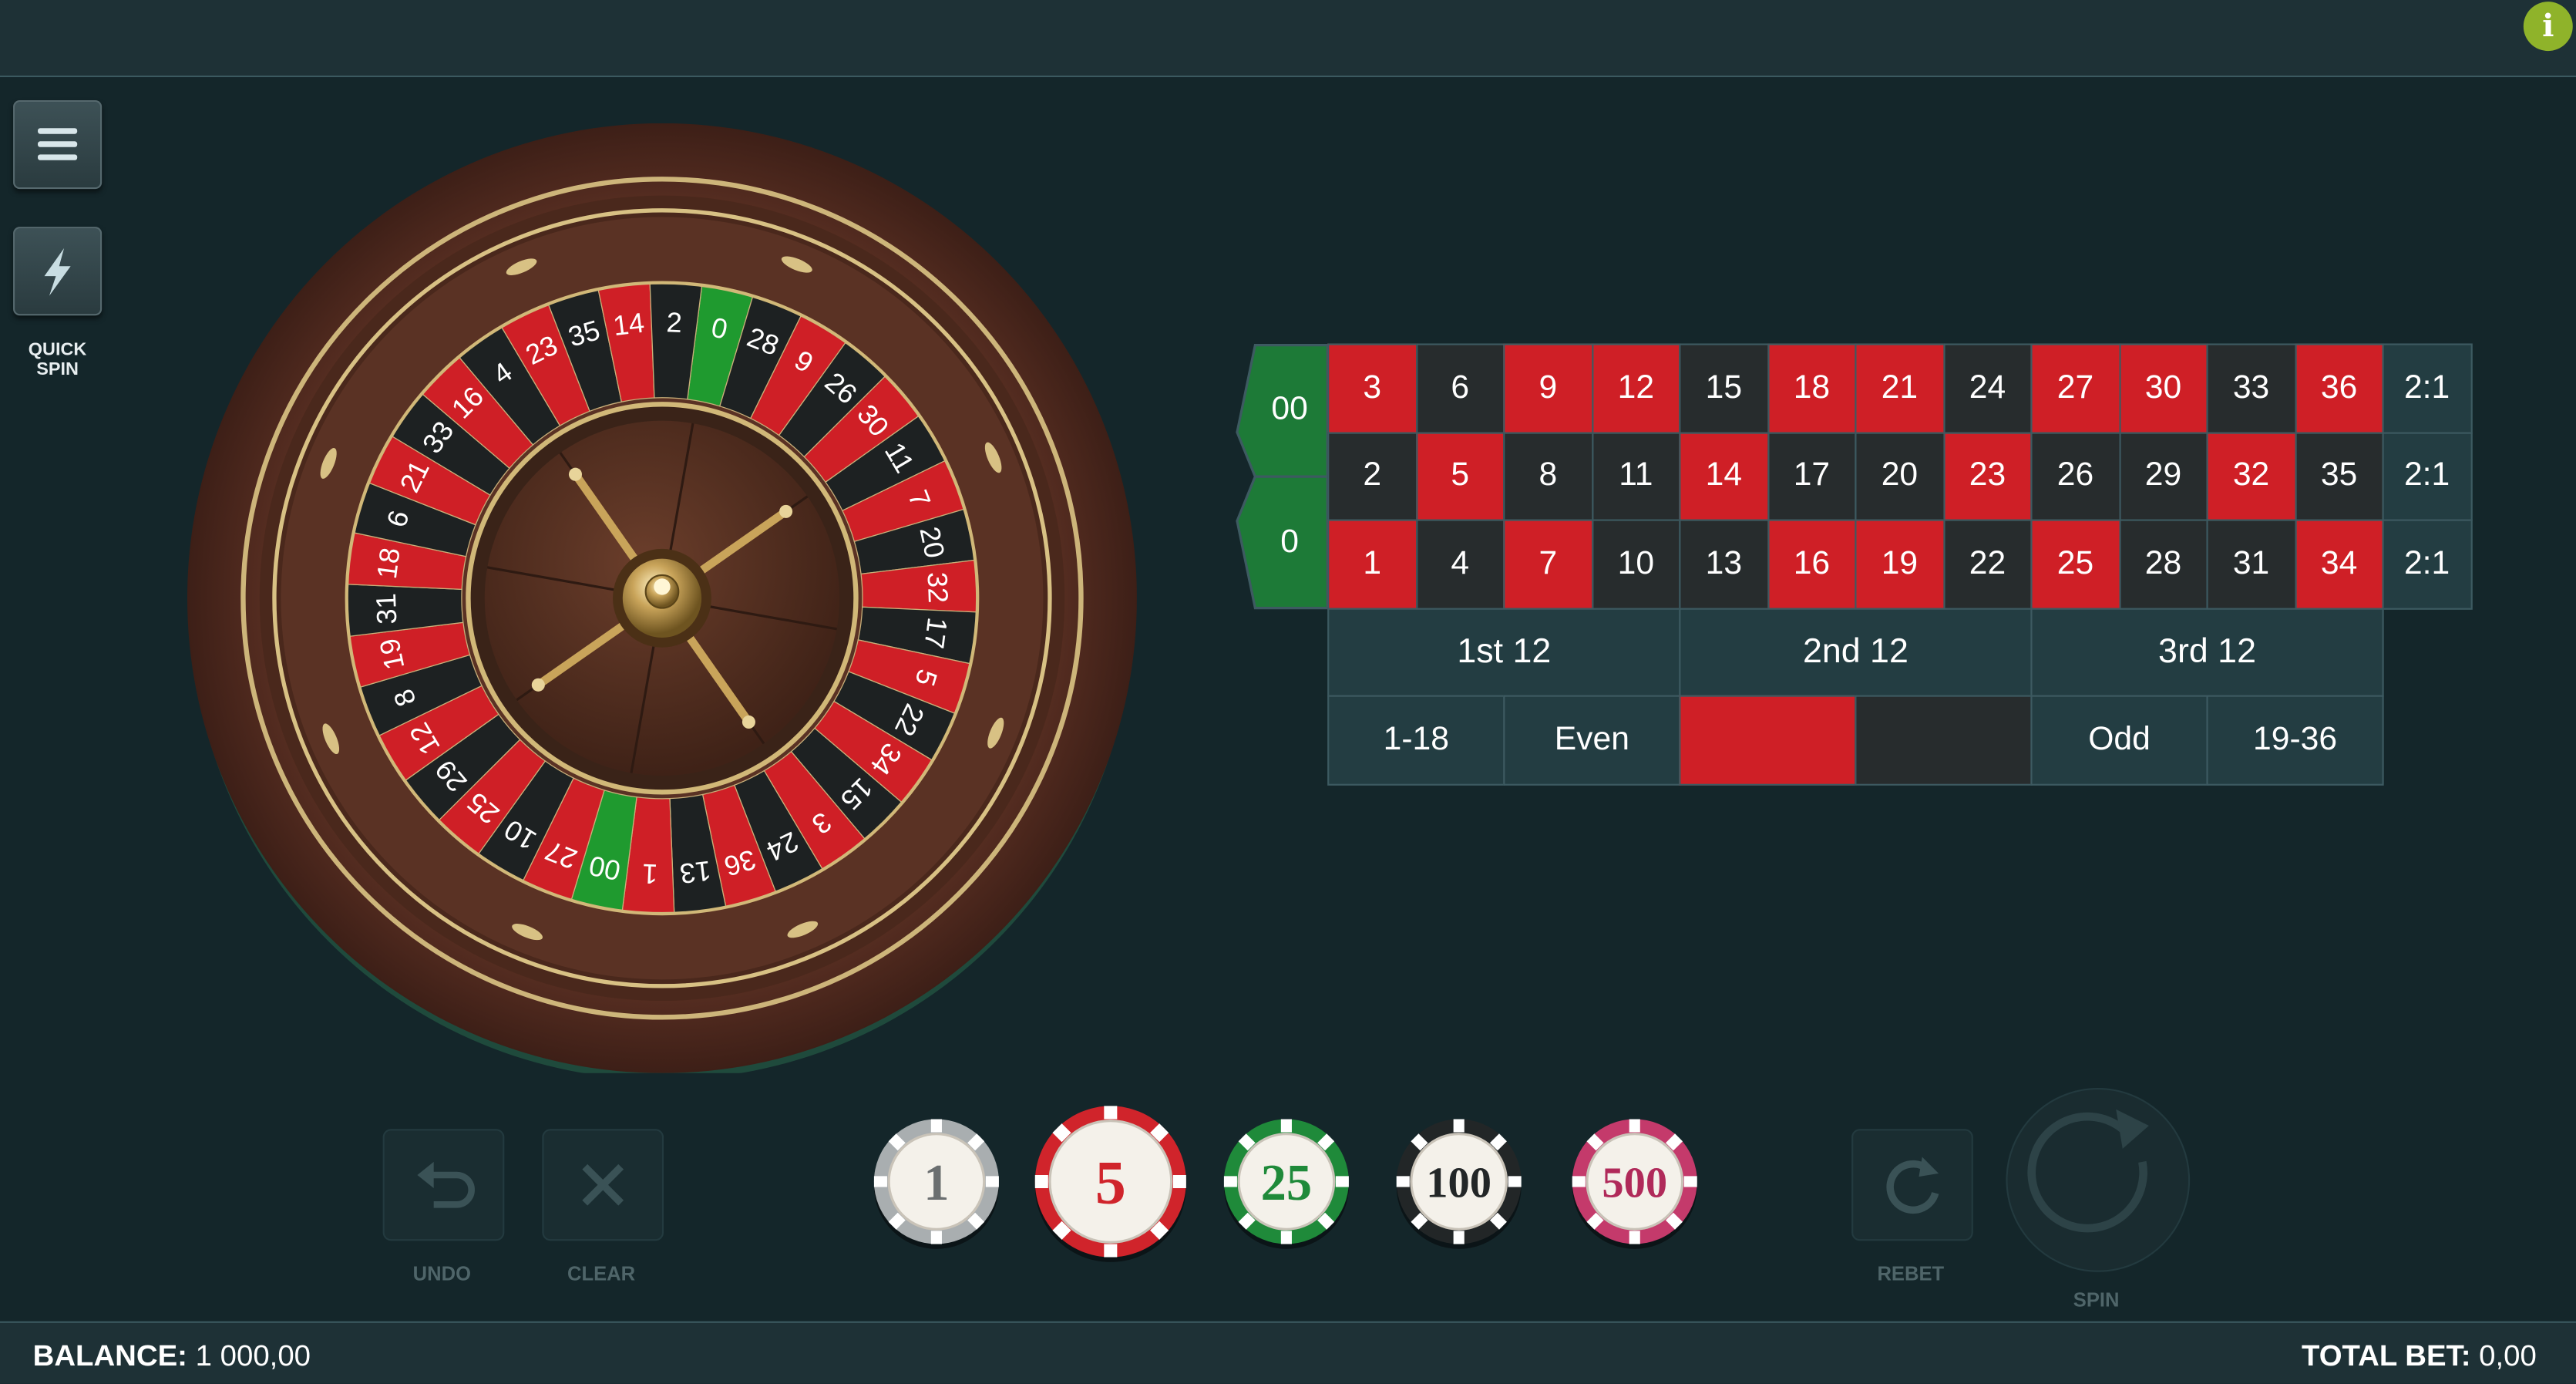 This screenshot has height=1384, width=2576. What do you see at coordinates (1856, 652) in the screenshot?
I see `bet-dozen: 2nd 12` at bounding box center [1856, 652].